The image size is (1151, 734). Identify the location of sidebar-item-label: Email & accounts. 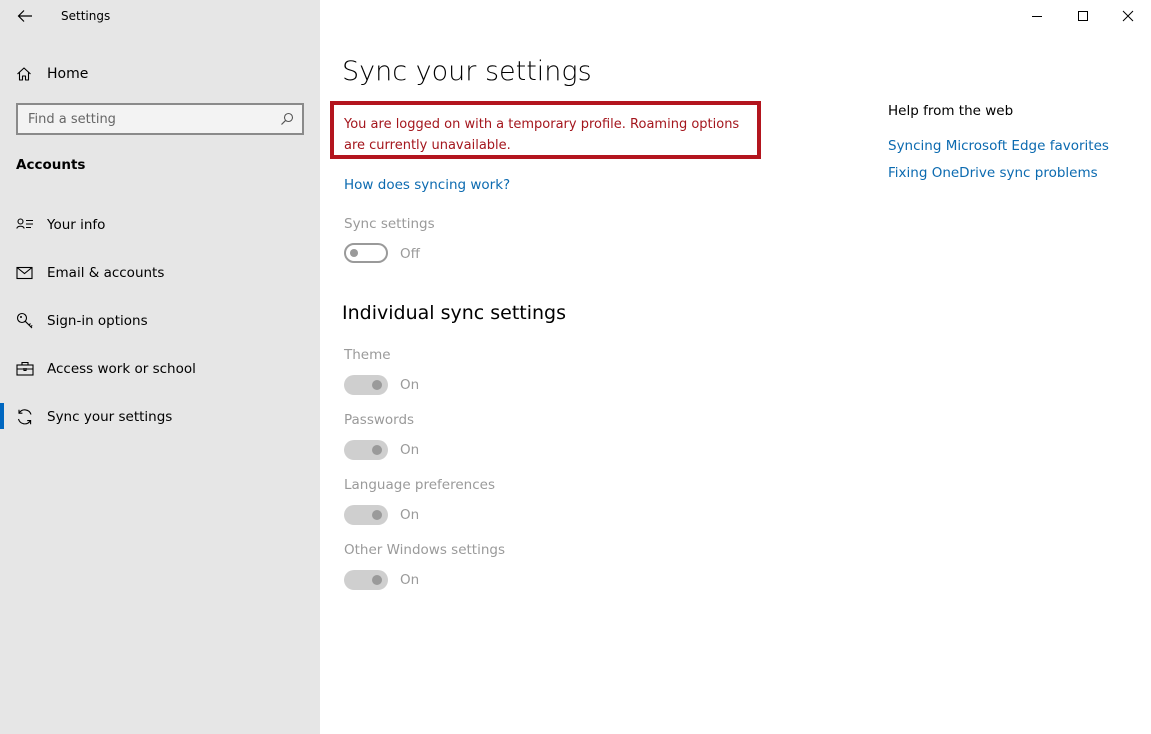
(106, 273).